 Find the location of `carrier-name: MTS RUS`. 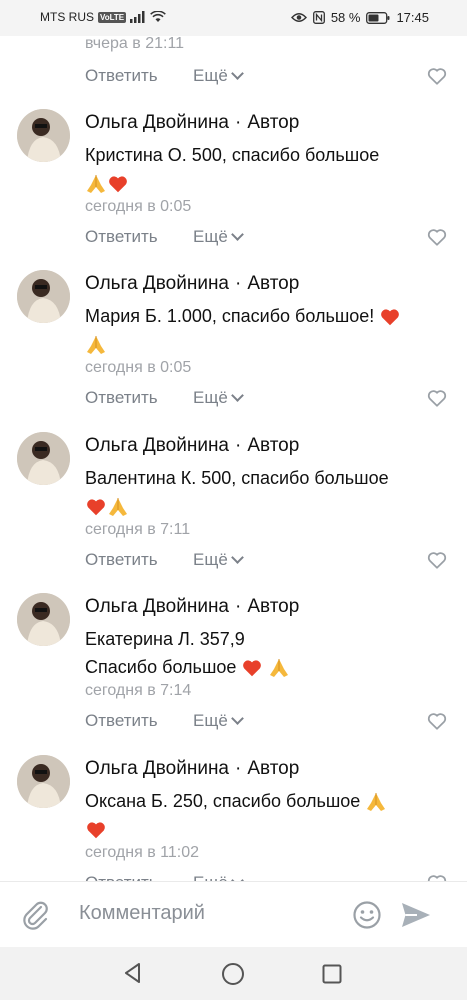

carrier-name: MTS RUS is located at coordinates (67, 17).